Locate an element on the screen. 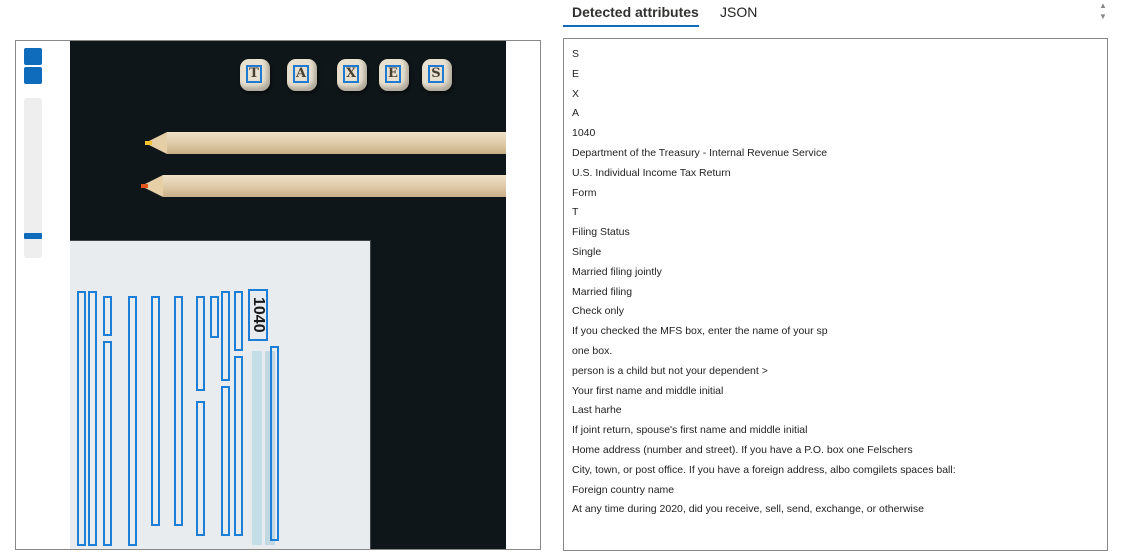 This screenshot has height=553, width=1123. scroll-up-icon: ▲ is located at coordinates (1103, 5).